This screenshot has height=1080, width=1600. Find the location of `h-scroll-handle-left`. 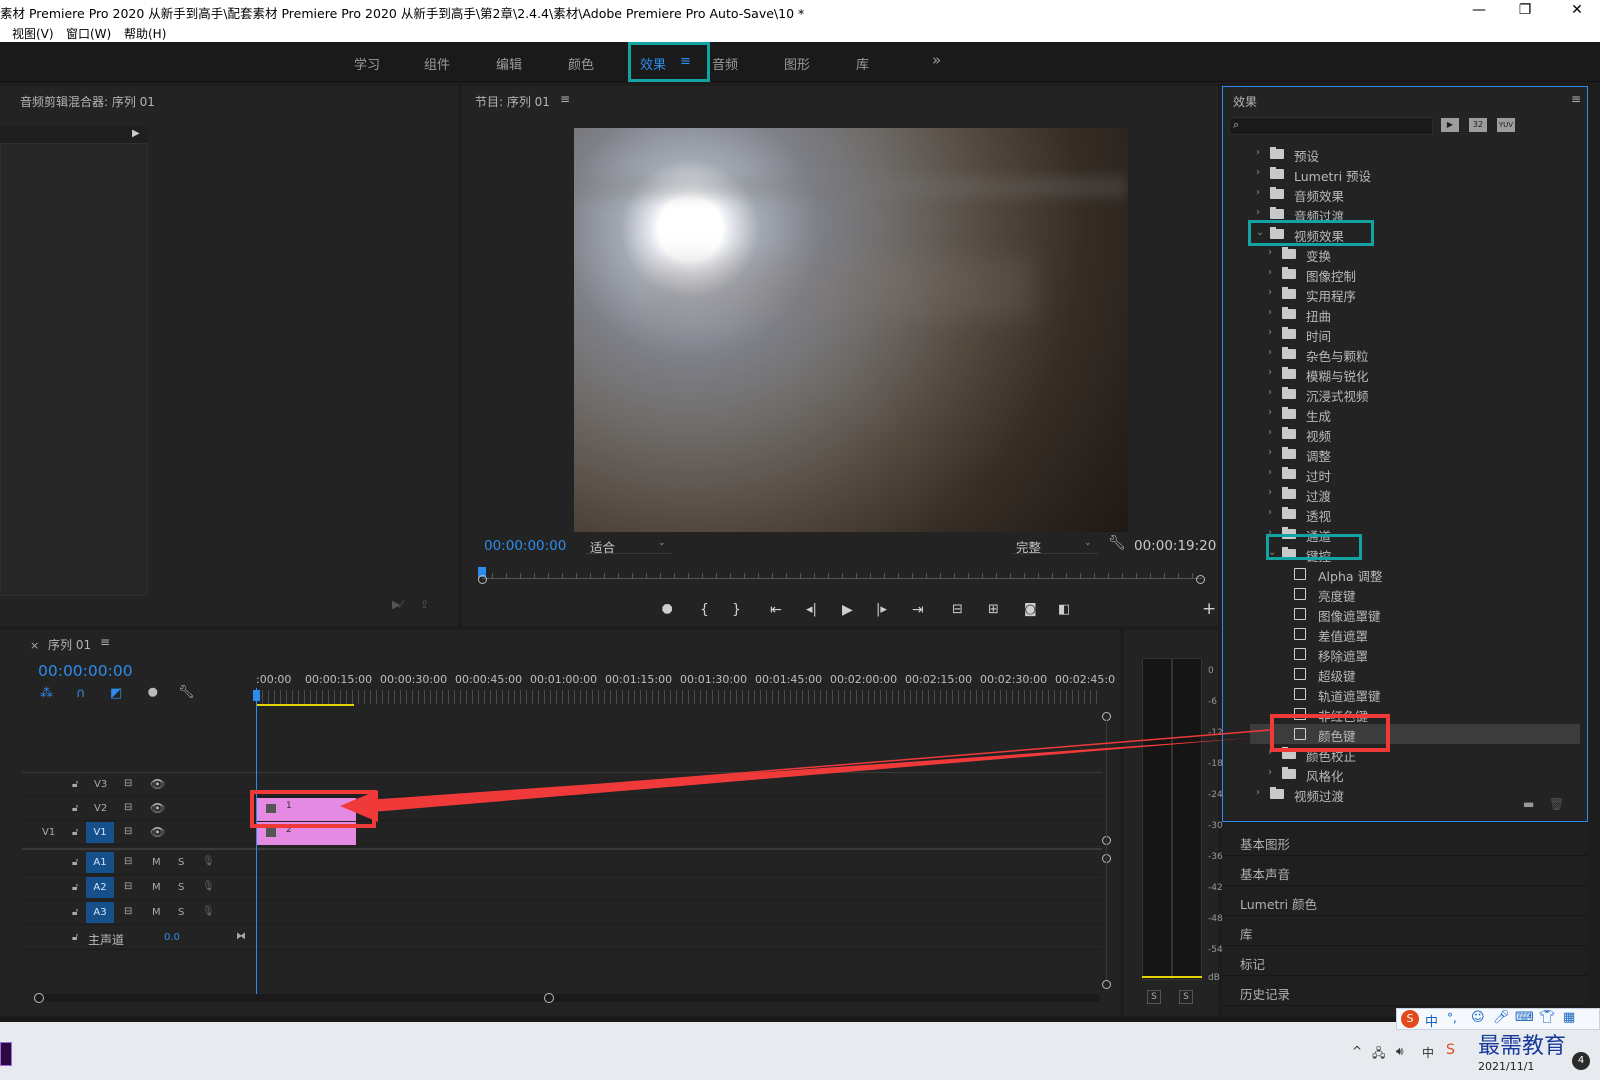

h-scroll-handle-left is located at coordinates (39, 998).